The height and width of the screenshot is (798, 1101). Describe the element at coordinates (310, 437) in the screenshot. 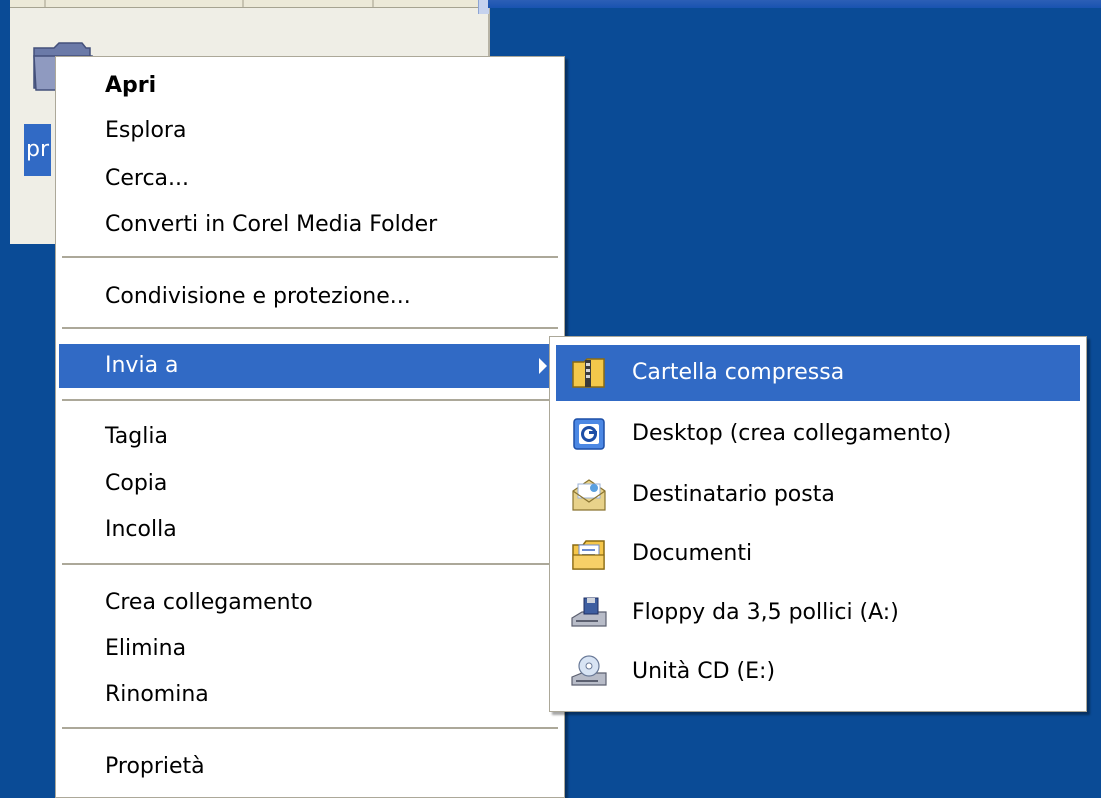

I see `menu-item-cut: Taglia` at that location.